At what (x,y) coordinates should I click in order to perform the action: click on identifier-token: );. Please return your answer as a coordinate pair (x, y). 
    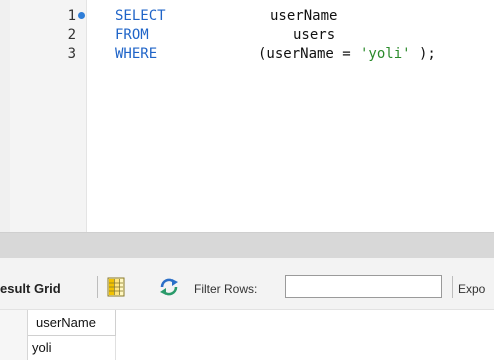
    Looking at the image, I should click on (427, 54).